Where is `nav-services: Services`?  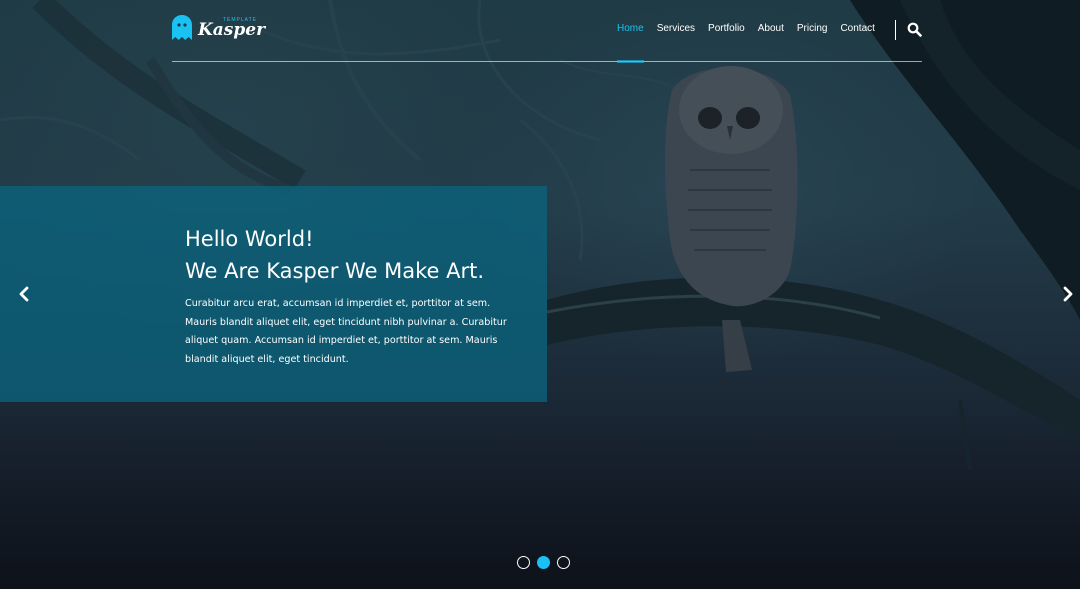
nav-services: Services is located at coordinates (676, 28).